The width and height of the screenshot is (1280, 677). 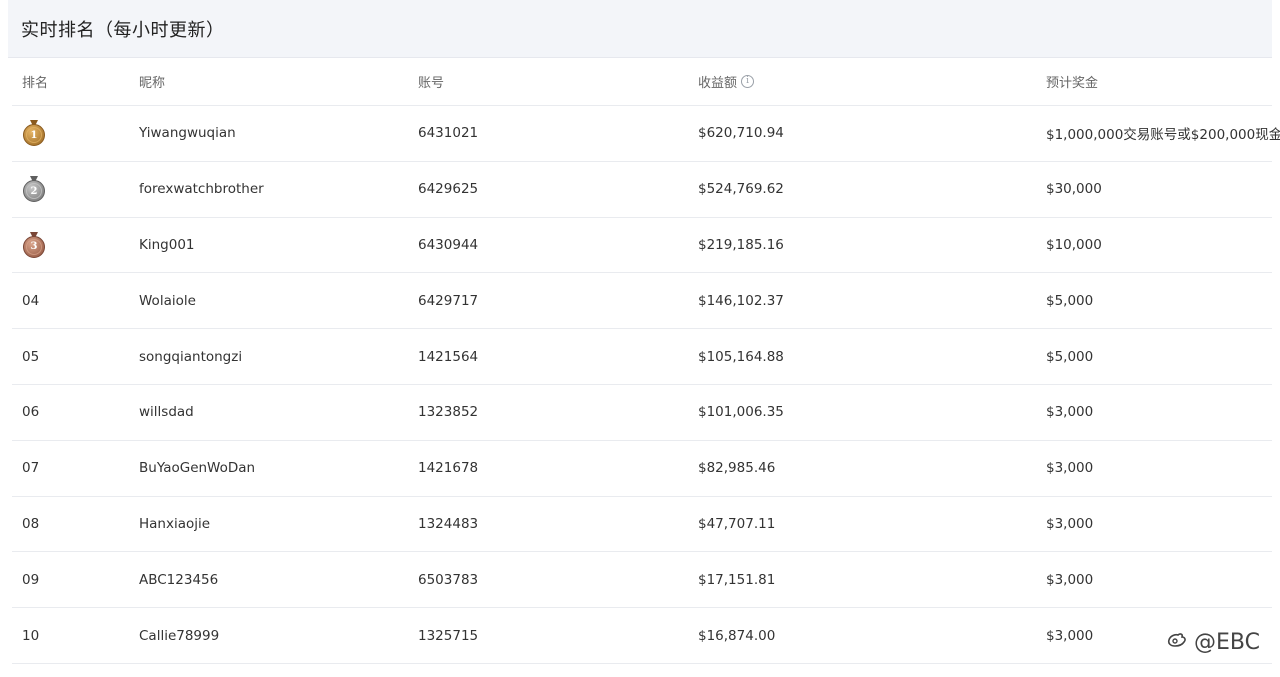 What do you see at coordinates (642, 301) in the screenshot?
I see `table-row: 04 Wolaiole 6429717 $146,102.37 $5,000` at bounding box center [642, 301].